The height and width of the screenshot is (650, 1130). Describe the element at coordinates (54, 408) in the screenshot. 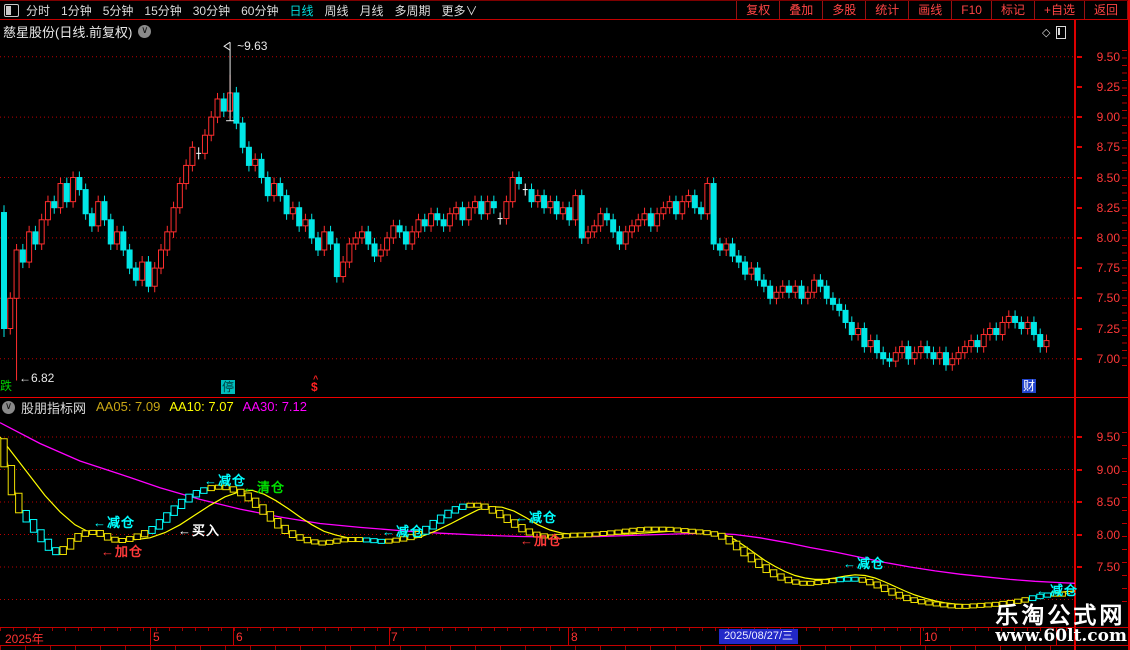

I see `indicator-name: 股朋指标网` at that location.